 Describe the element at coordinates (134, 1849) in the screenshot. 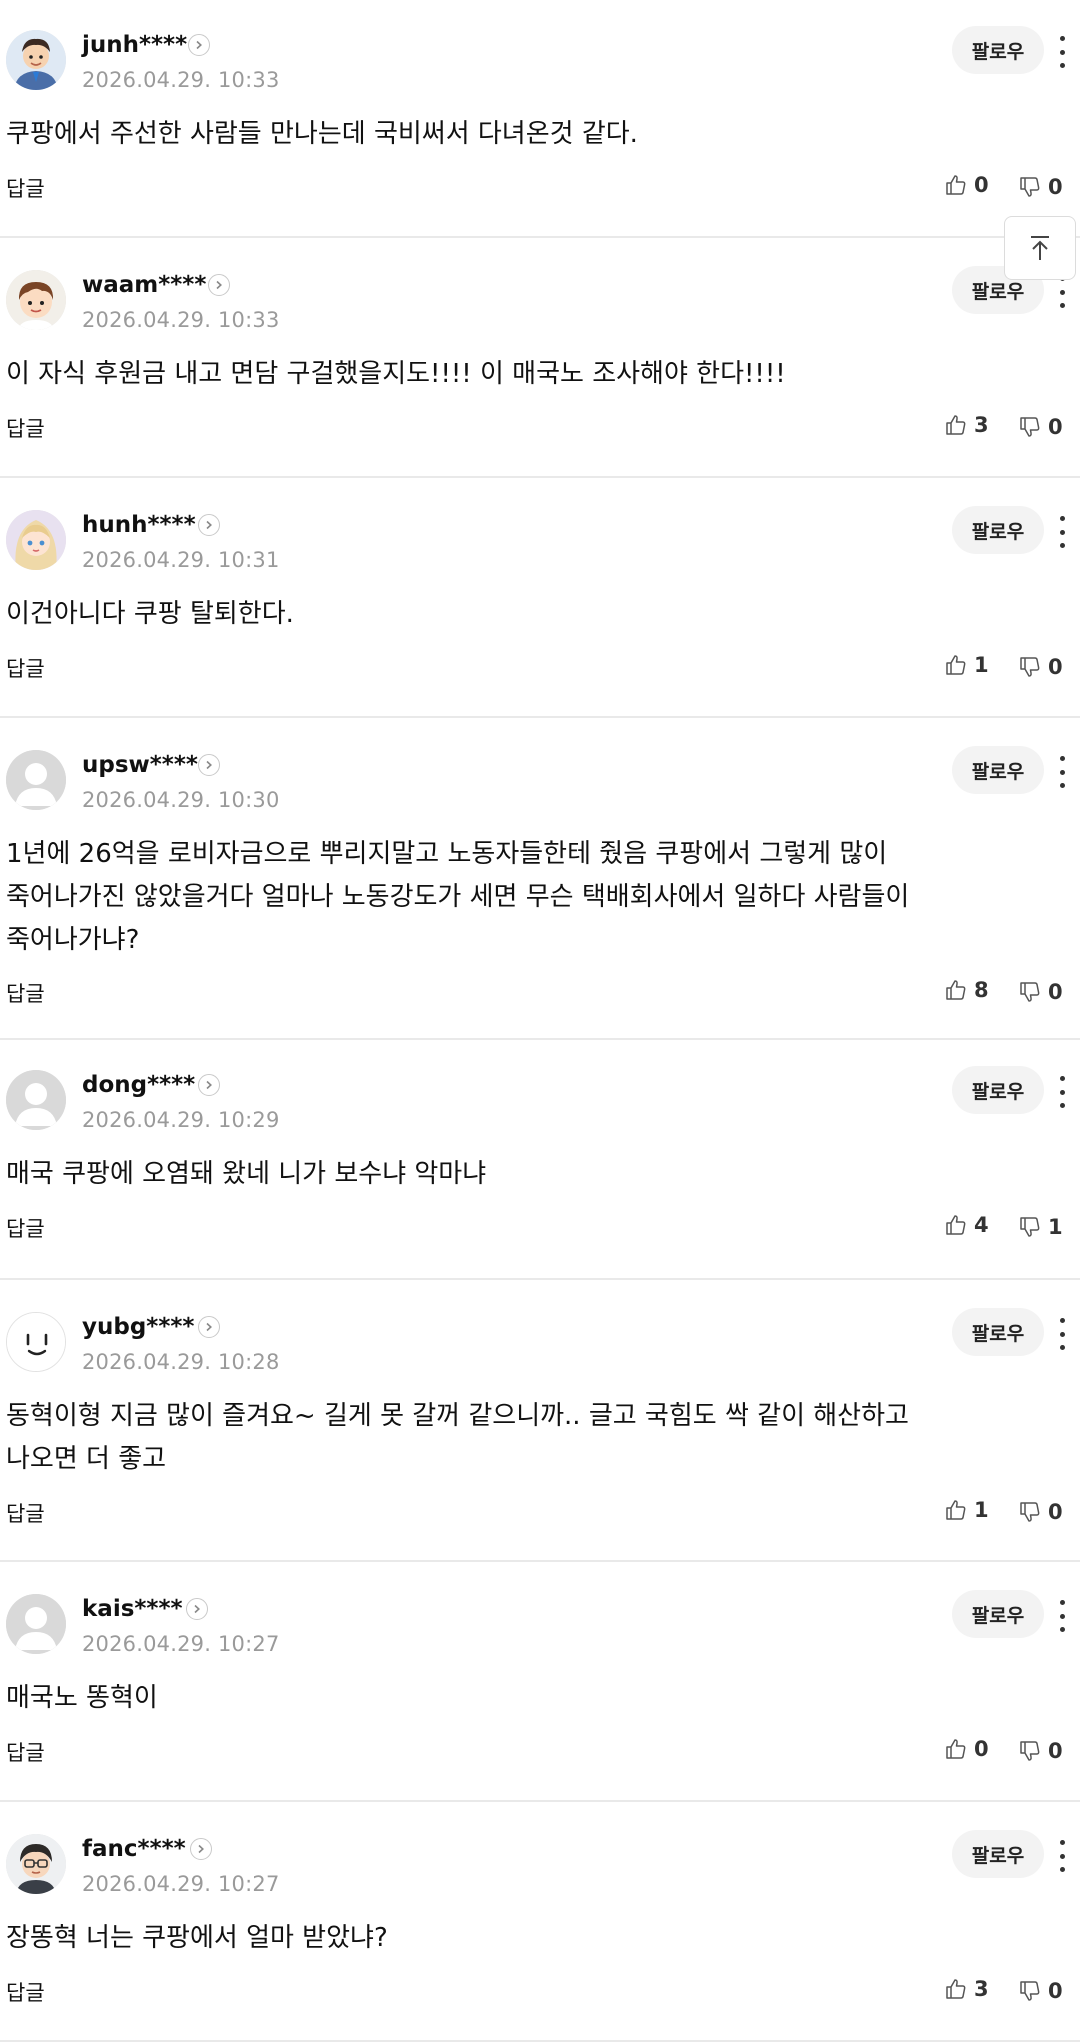

I see `username: fanc****` at that location.